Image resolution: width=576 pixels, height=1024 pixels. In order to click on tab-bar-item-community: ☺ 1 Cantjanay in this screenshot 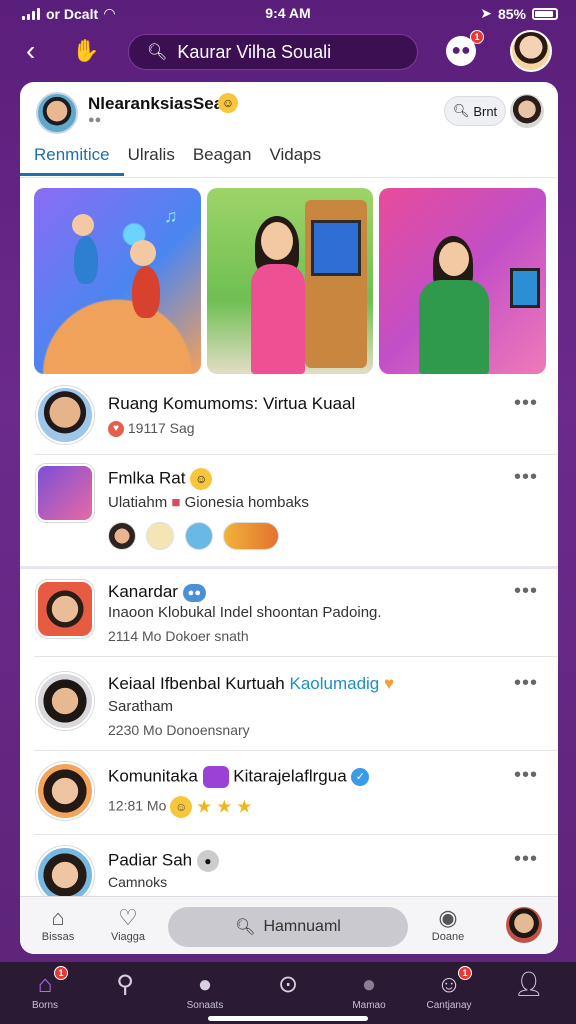, I will do `click(449, 988)`.